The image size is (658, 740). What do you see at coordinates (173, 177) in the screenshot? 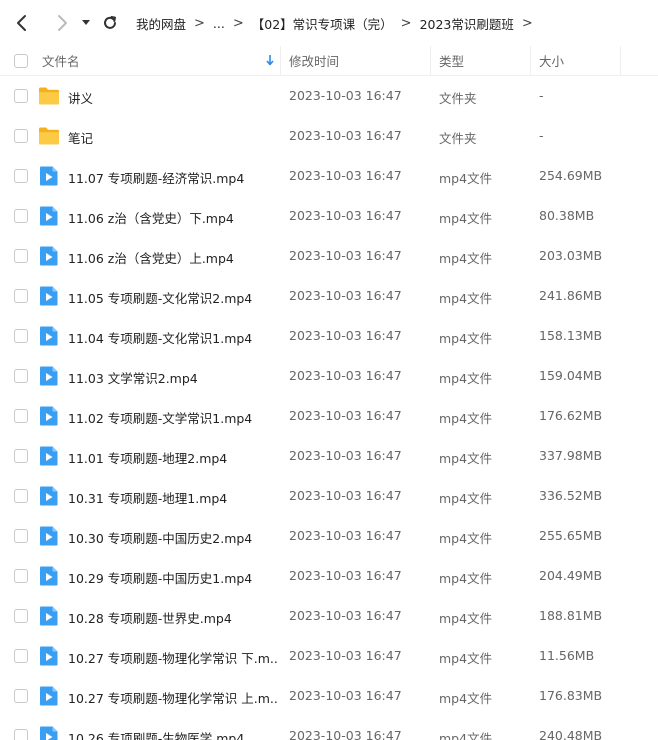
I see `file-name: 11.07 专项刷题-经济常识.mp4` at bounding box center [173, 177].